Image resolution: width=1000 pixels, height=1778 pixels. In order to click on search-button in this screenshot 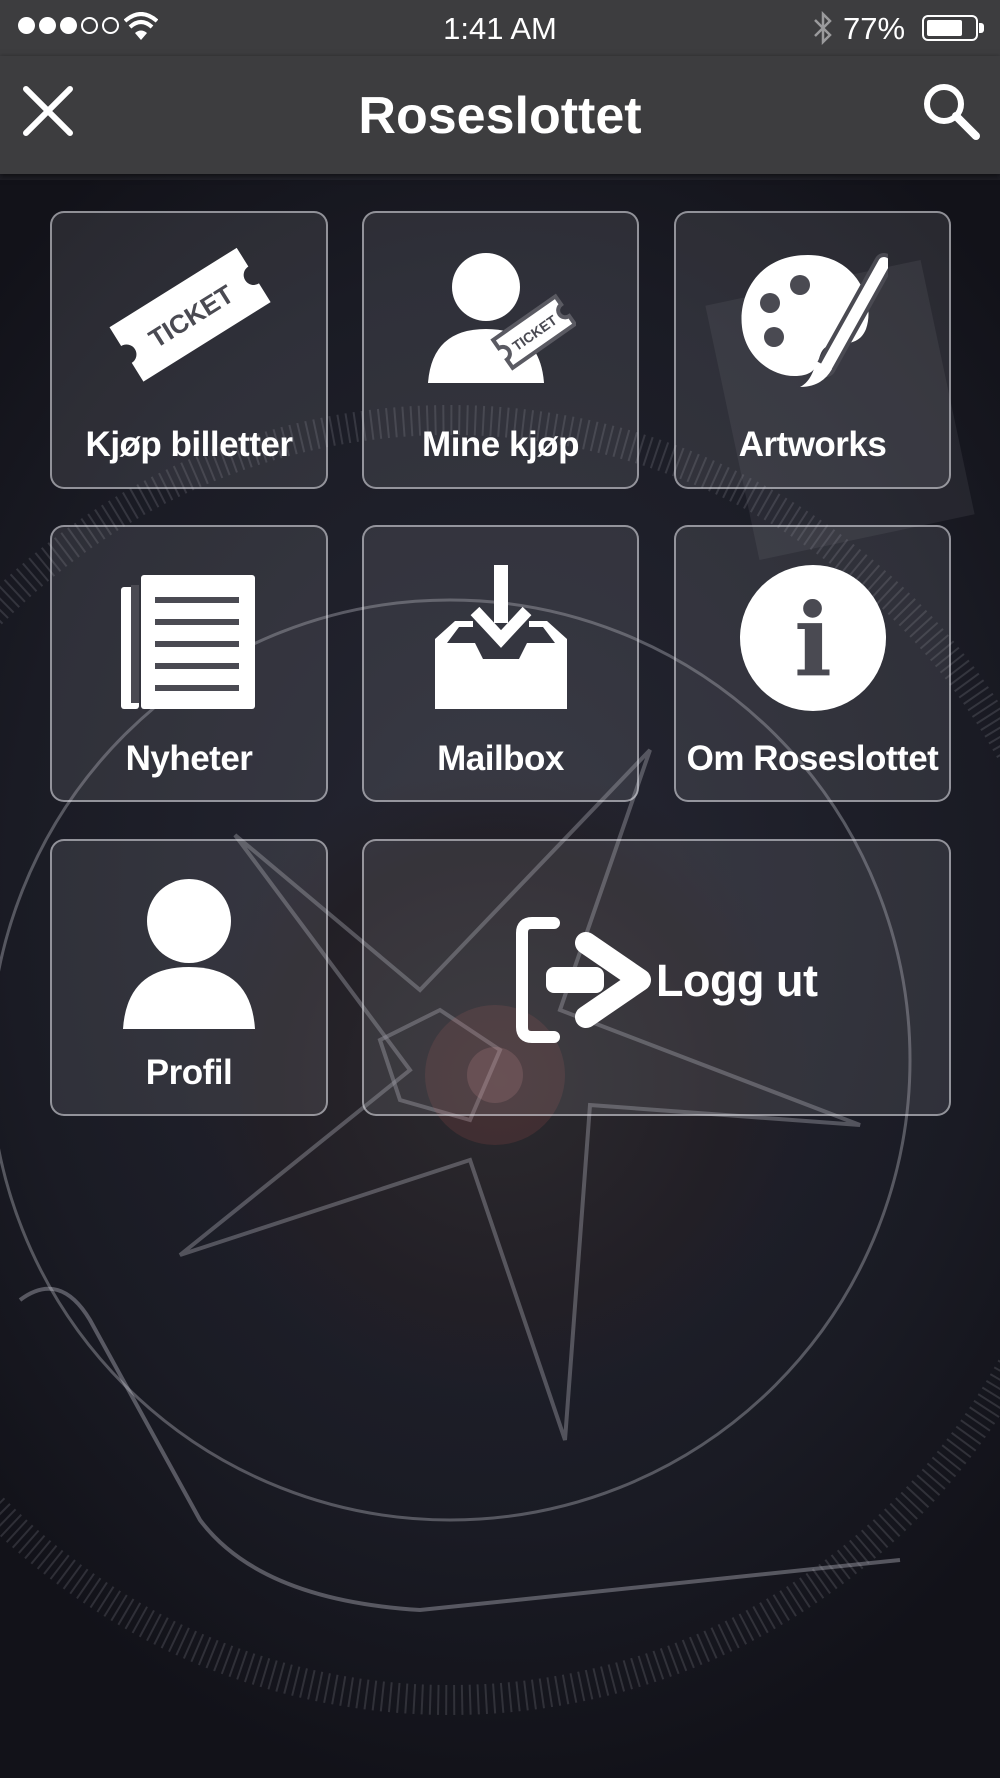, I will do `click(951, 111)`.